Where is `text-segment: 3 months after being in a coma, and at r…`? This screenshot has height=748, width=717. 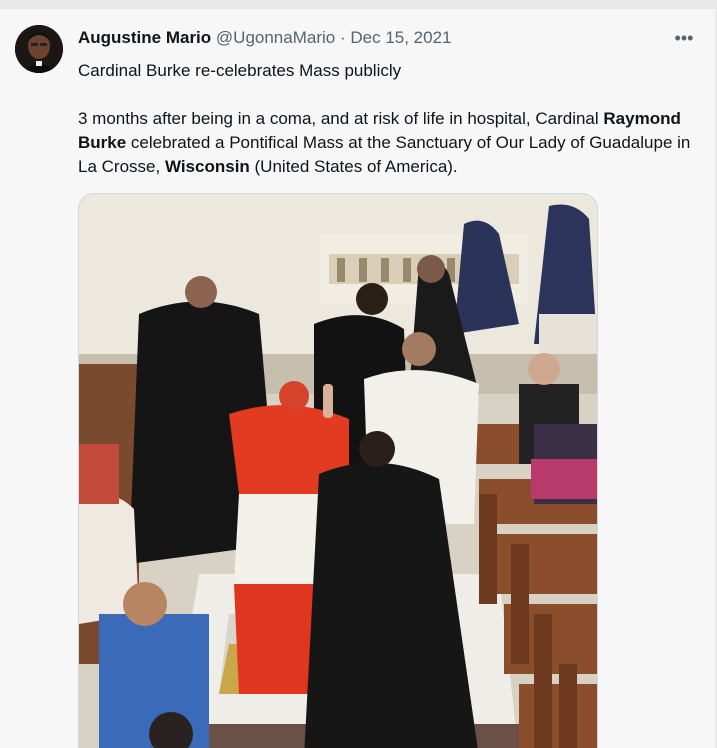 text-segment: 3 months after being in a coma, and at r… is located at coordinates (341, 118).